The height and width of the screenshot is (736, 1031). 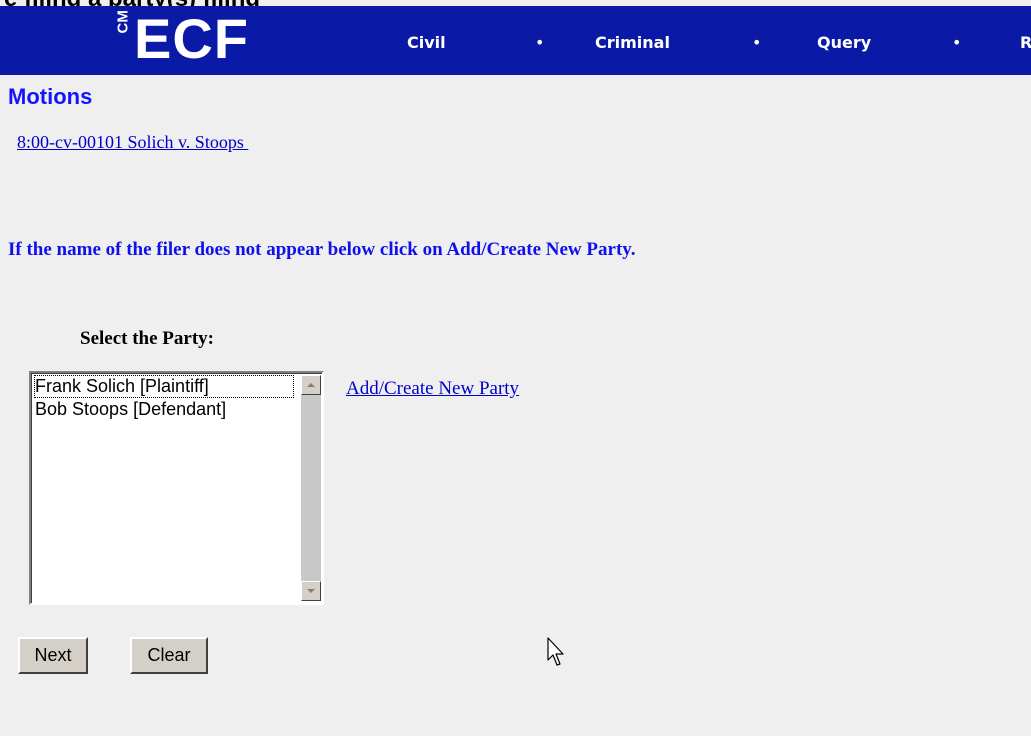 I want to click on party-option-plaintiff: Frank Solich [Plaintiff], so click(x=164, y=386).